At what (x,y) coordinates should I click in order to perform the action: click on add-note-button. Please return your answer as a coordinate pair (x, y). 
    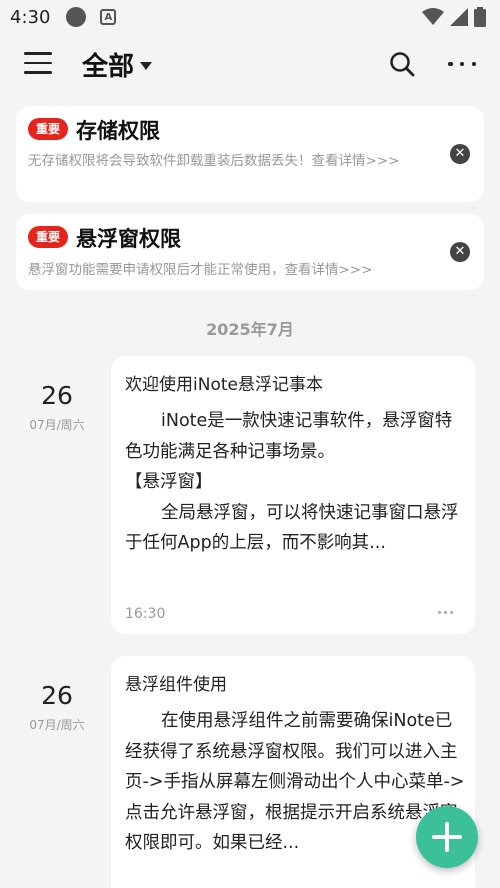
    Looking at the image, I should click on (447, 837).